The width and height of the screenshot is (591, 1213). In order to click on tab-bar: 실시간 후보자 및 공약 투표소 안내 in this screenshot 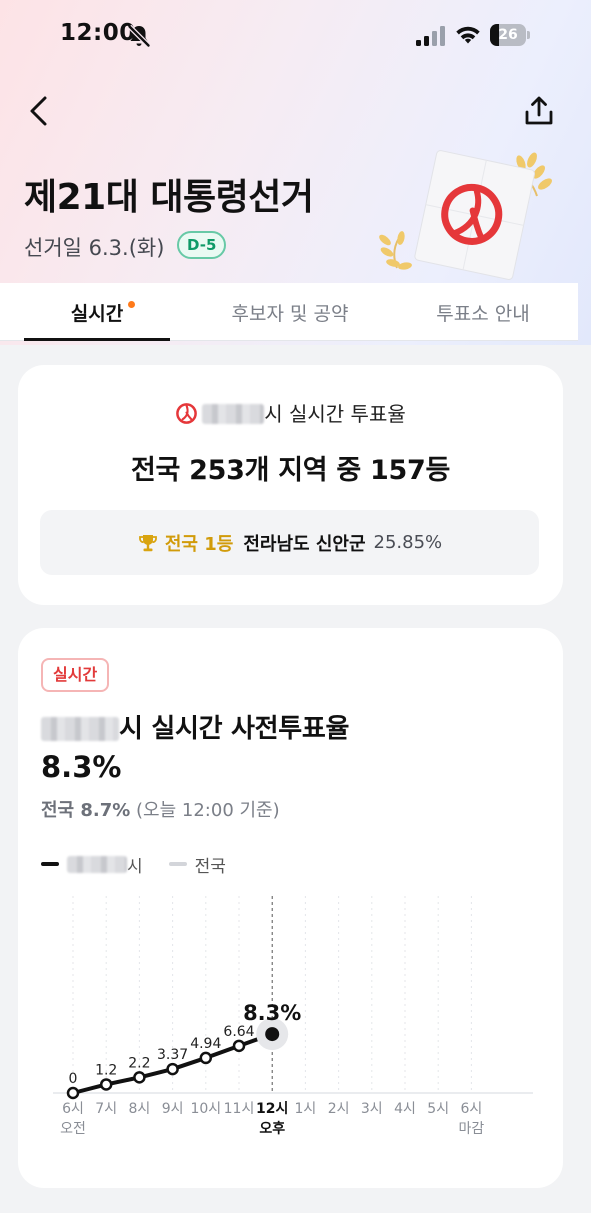, I will do `click(289, 312)`.